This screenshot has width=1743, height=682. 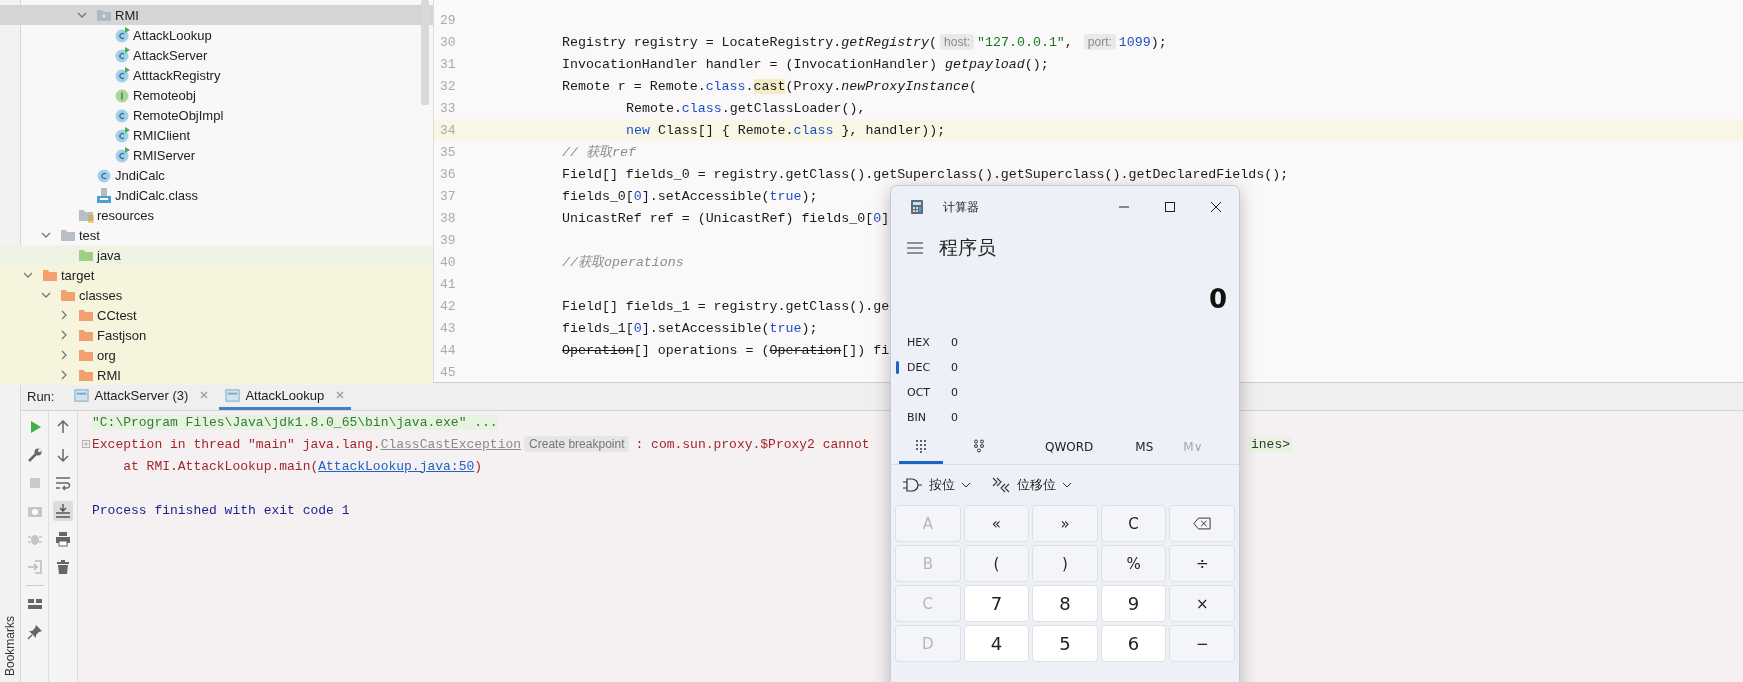 I want to click on tree-item: java, so click(x=216, y=255).